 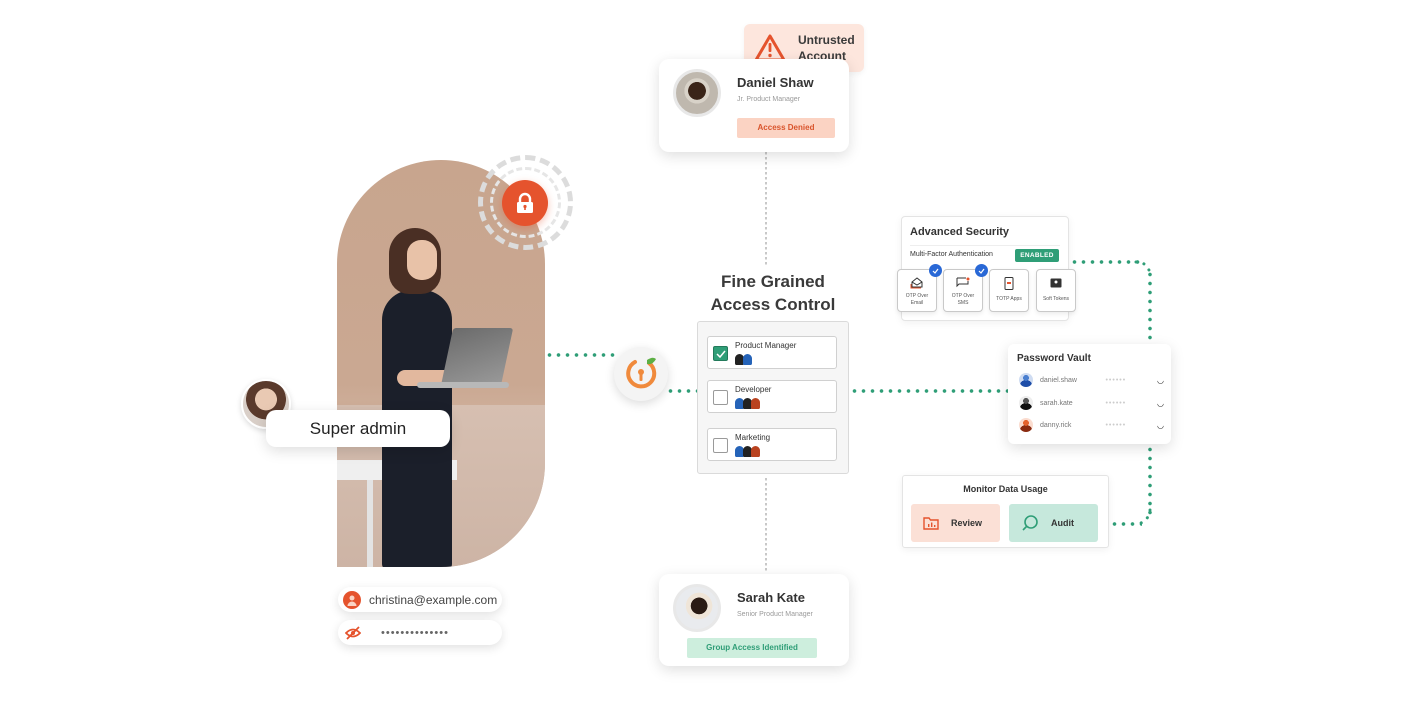 I want to click on option-label: Soft Tokens, so click(x=1056, y=299).